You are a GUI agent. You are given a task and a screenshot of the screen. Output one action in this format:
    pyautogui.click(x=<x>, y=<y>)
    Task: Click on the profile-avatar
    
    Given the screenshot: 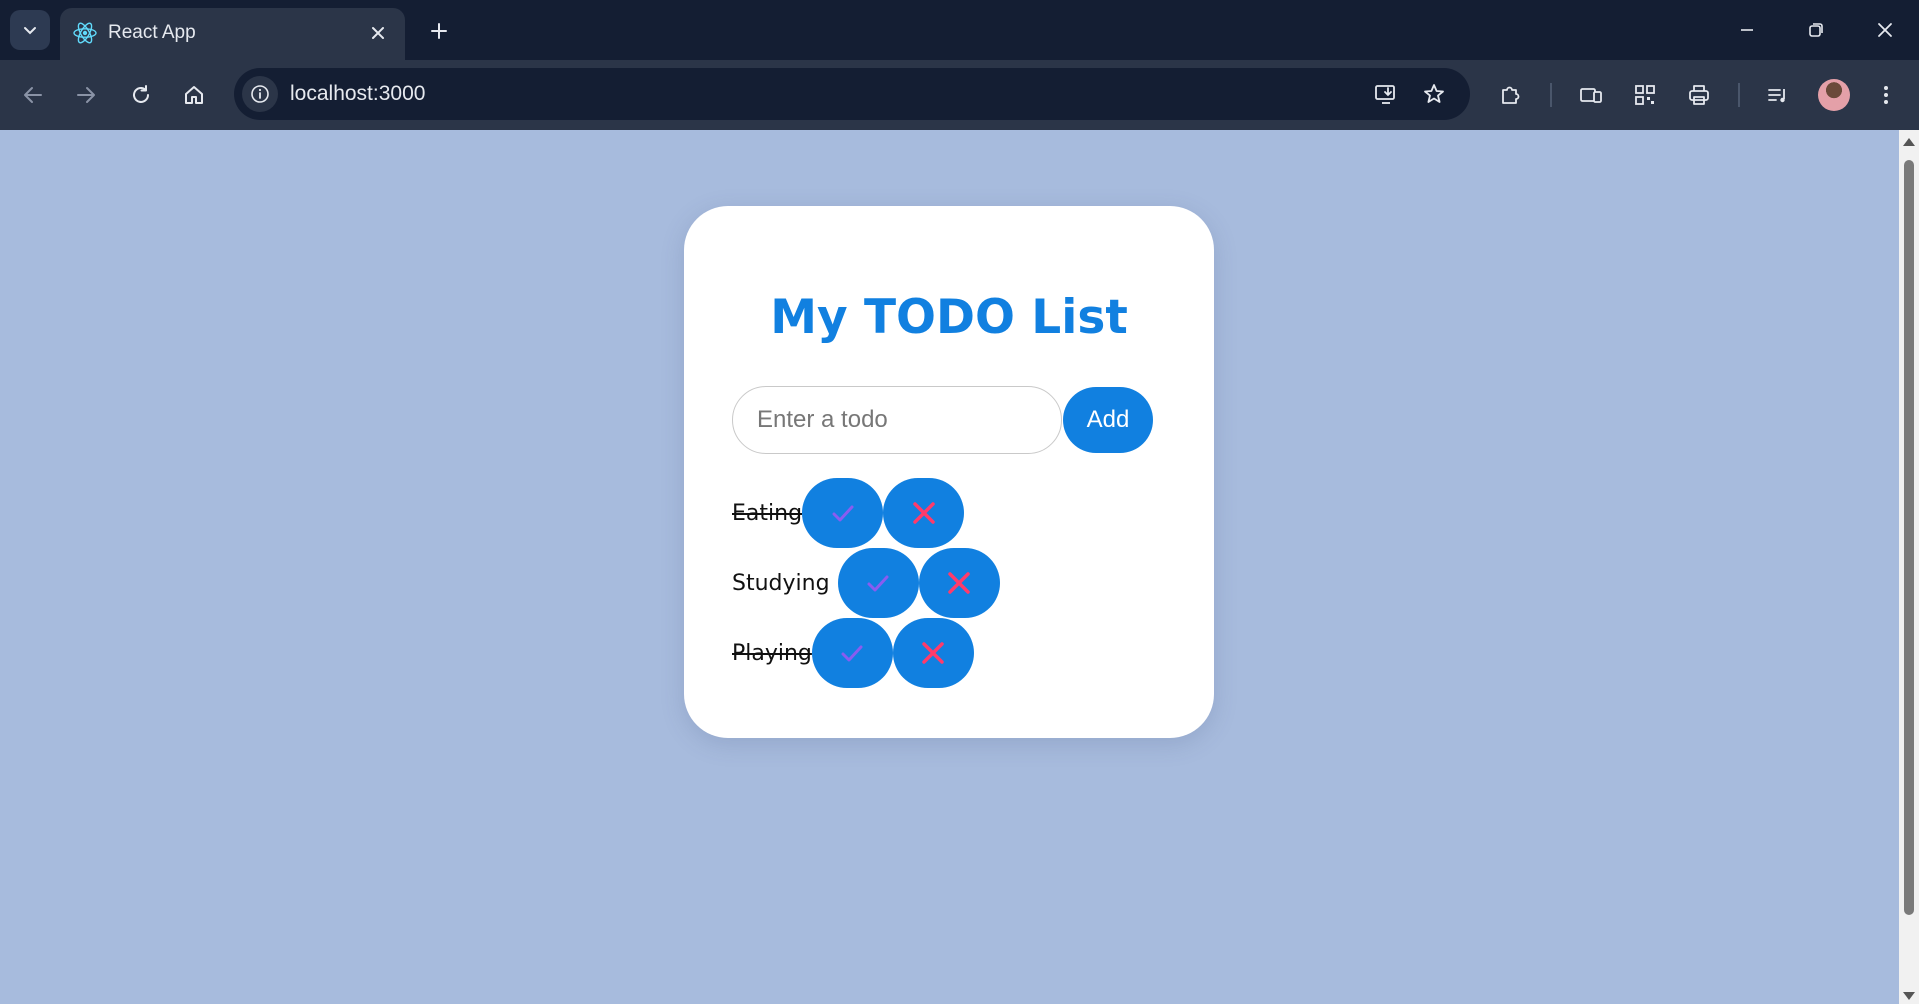 What is the action you would take?
    pyautogui.click(x=1834, y=95)
    